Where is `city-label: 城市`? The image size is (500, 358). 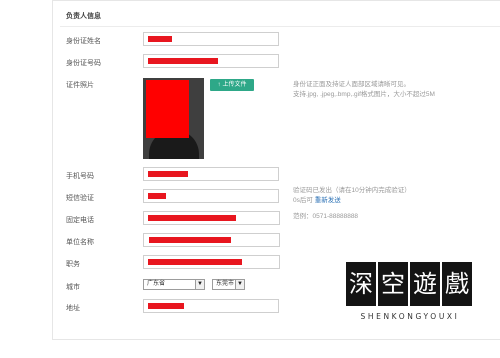
city-label: 城市 is located at coordinates (73, 287).